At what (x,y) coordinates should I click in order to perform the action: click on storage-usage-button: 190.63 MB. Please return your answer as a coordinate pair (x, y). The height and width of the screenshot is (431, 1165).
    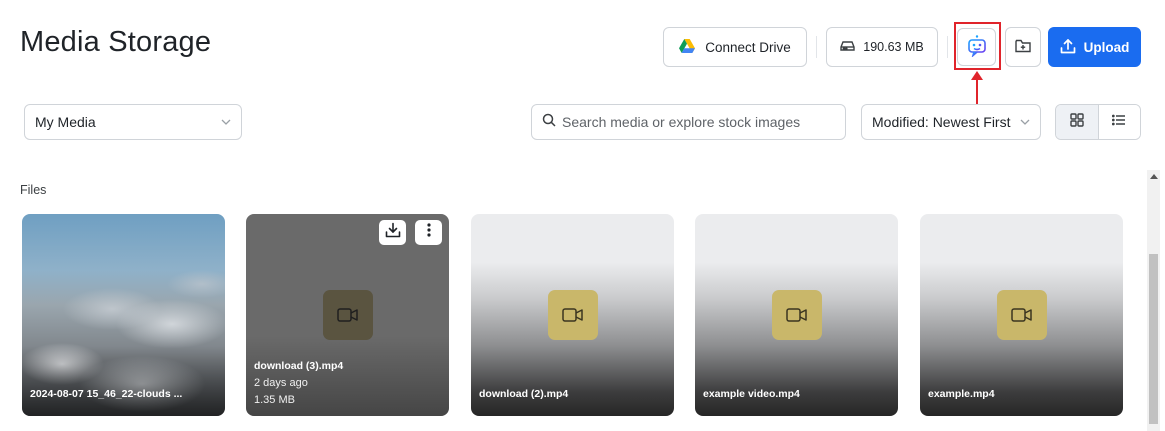
    Looking at the image, I should click on (882, 47).